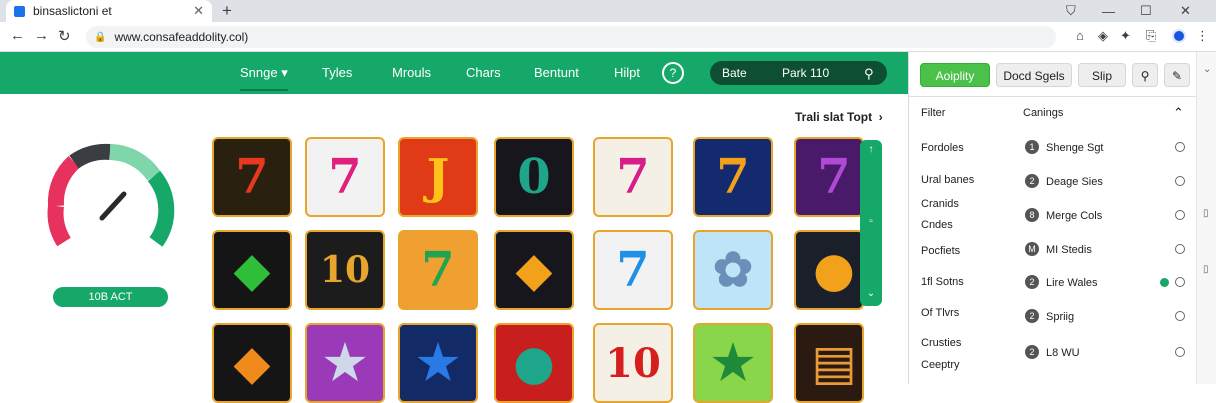 Image resolution: width=1216 pixels, height=403 pixels. I want to click on shield-icon: ⛉, so click(1071, 11).